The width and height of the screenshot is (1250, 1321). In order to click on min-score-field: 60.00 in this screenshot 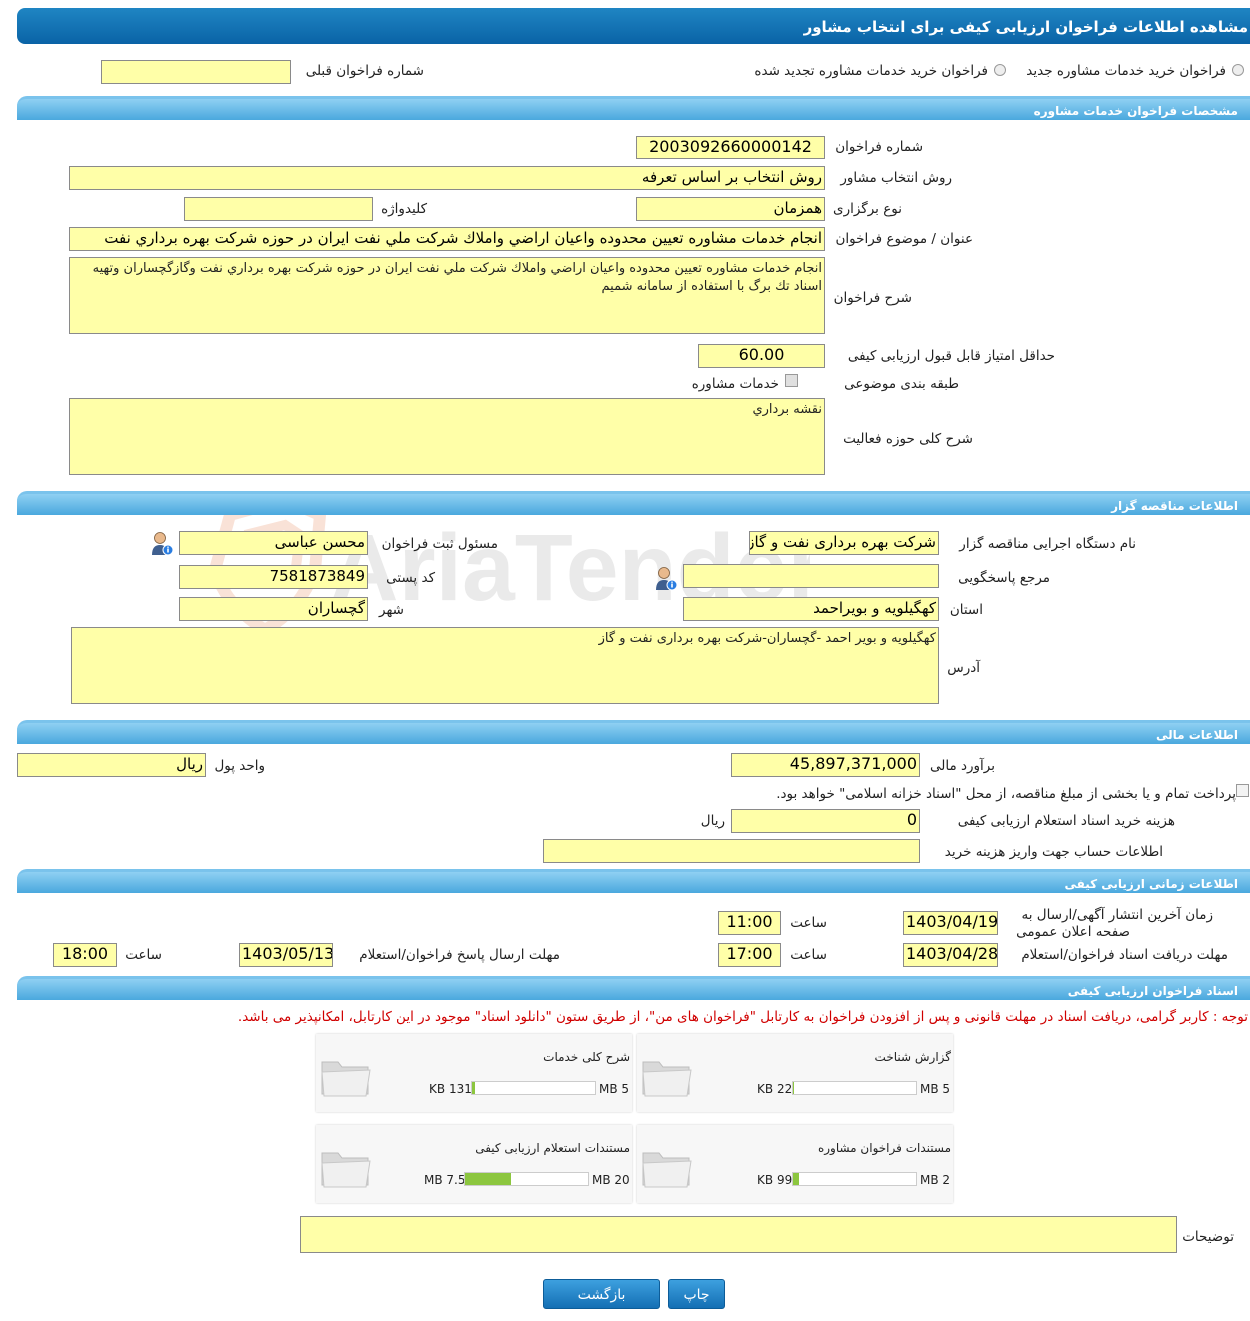, I will do `click(761, 356)`.